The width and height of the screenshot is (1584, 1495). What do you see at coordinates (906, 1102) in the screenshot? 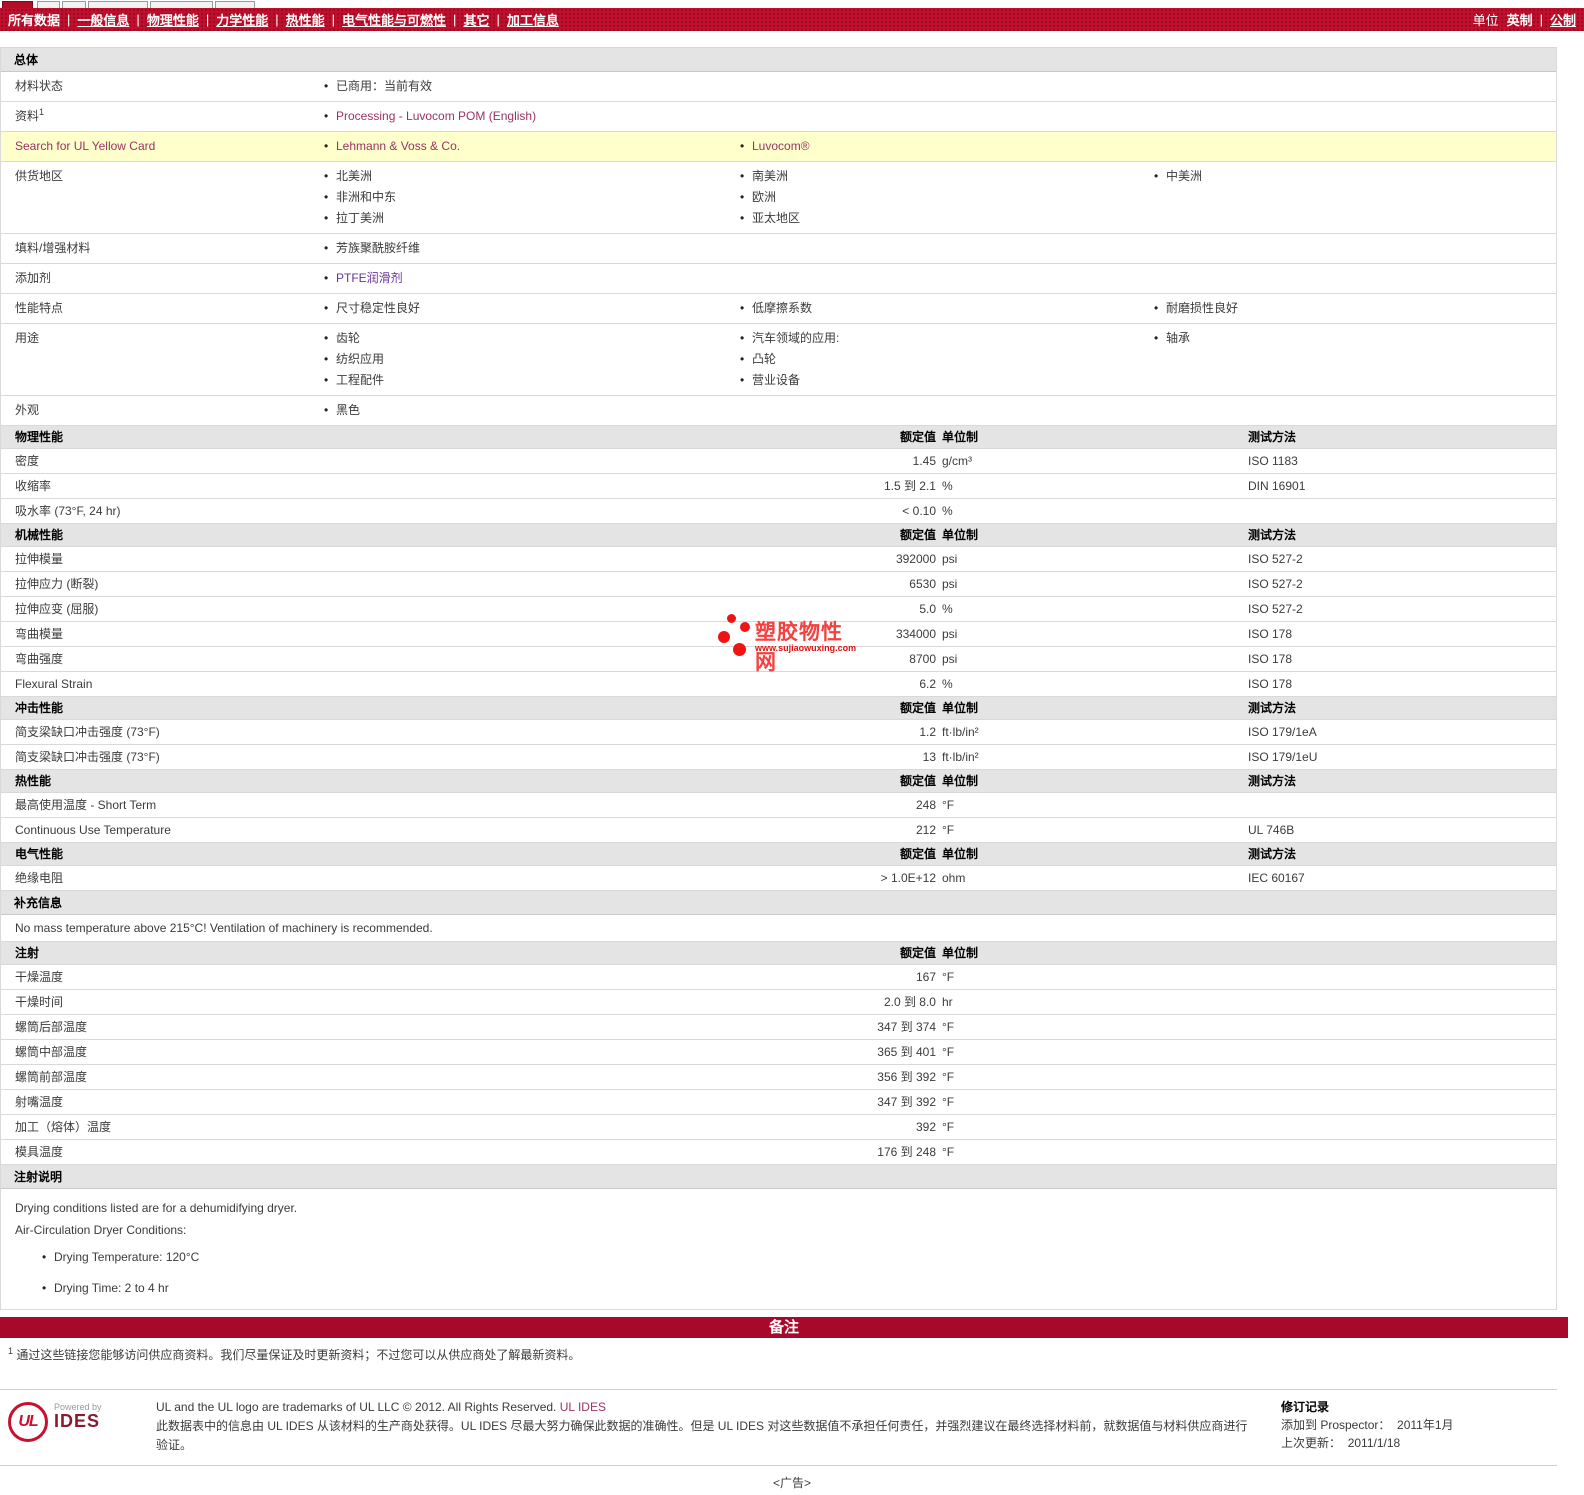
I see `property-value: 347 到 392` at bounding box center [906, 1102].